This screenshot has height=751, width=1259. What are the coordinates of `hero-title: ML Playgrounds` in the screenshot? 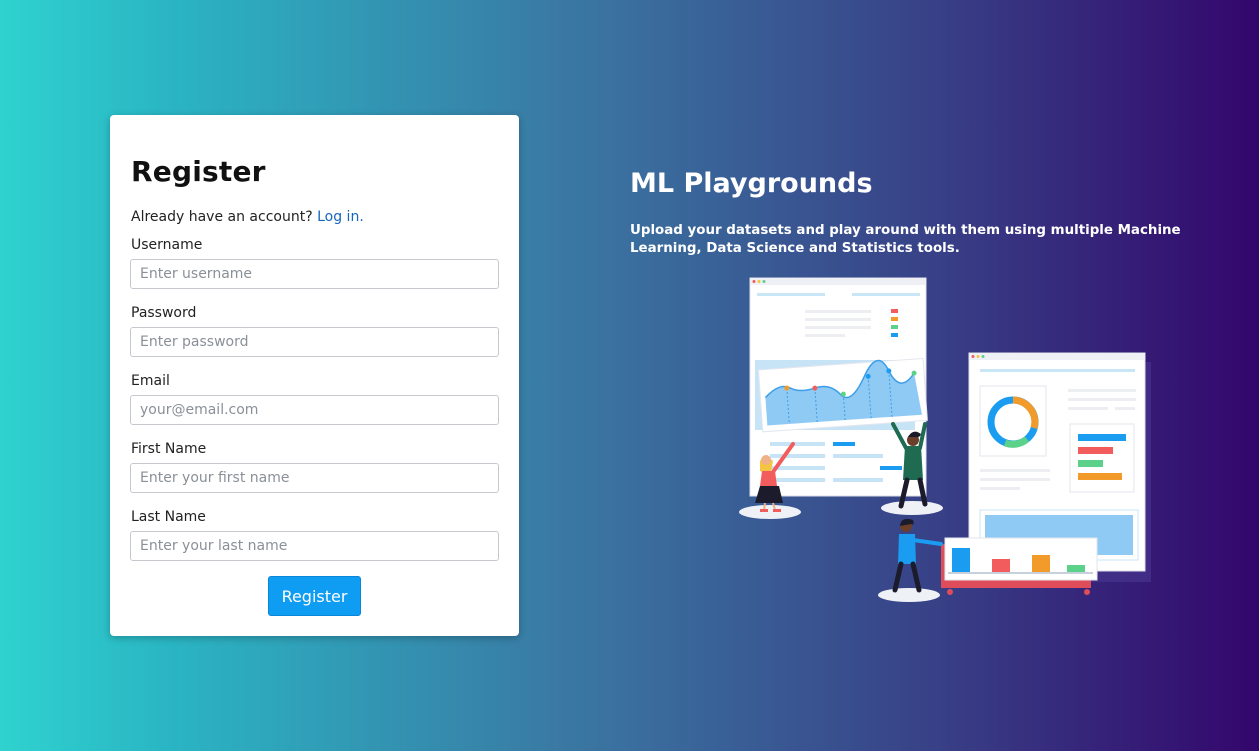 It's located at (751, 183).